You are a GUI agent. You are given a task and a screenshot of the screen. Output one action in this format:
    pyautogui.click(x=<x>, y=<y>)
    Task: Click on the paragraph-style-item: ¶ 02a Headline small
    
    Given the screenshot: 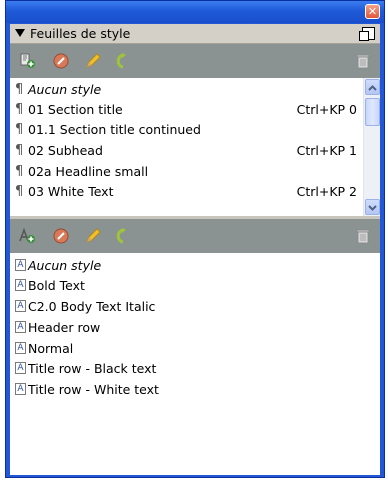 What is the action you would take?
    pyautogui.click(x=186, y=171)
    